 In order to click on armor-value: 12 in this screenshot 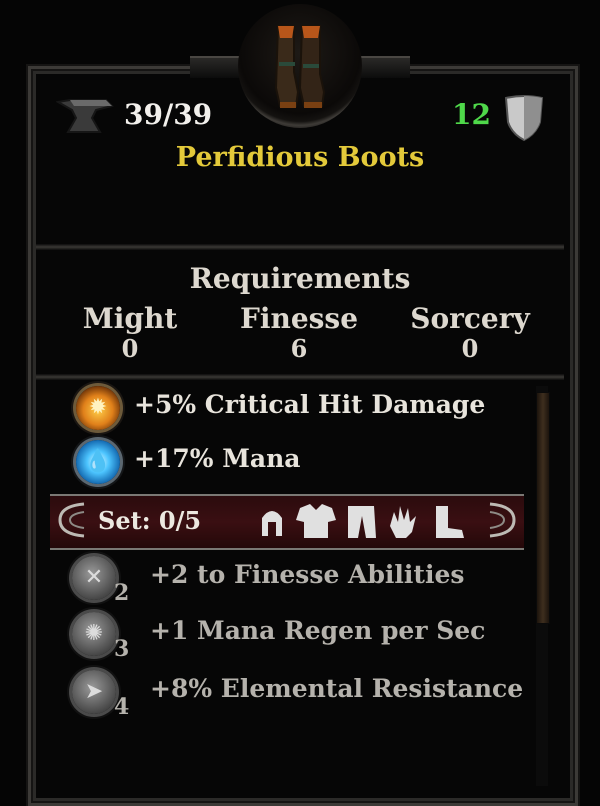, I will do `click(471, 114)`.